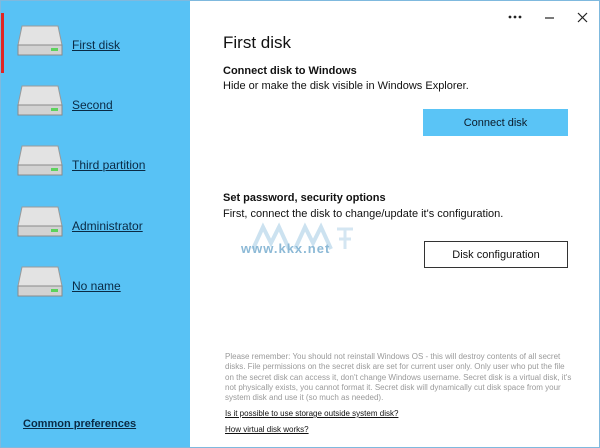 This screenshot has width=600, height=448. I want to click on sidebar-item-first-disk: First disk, so click(95, 43).